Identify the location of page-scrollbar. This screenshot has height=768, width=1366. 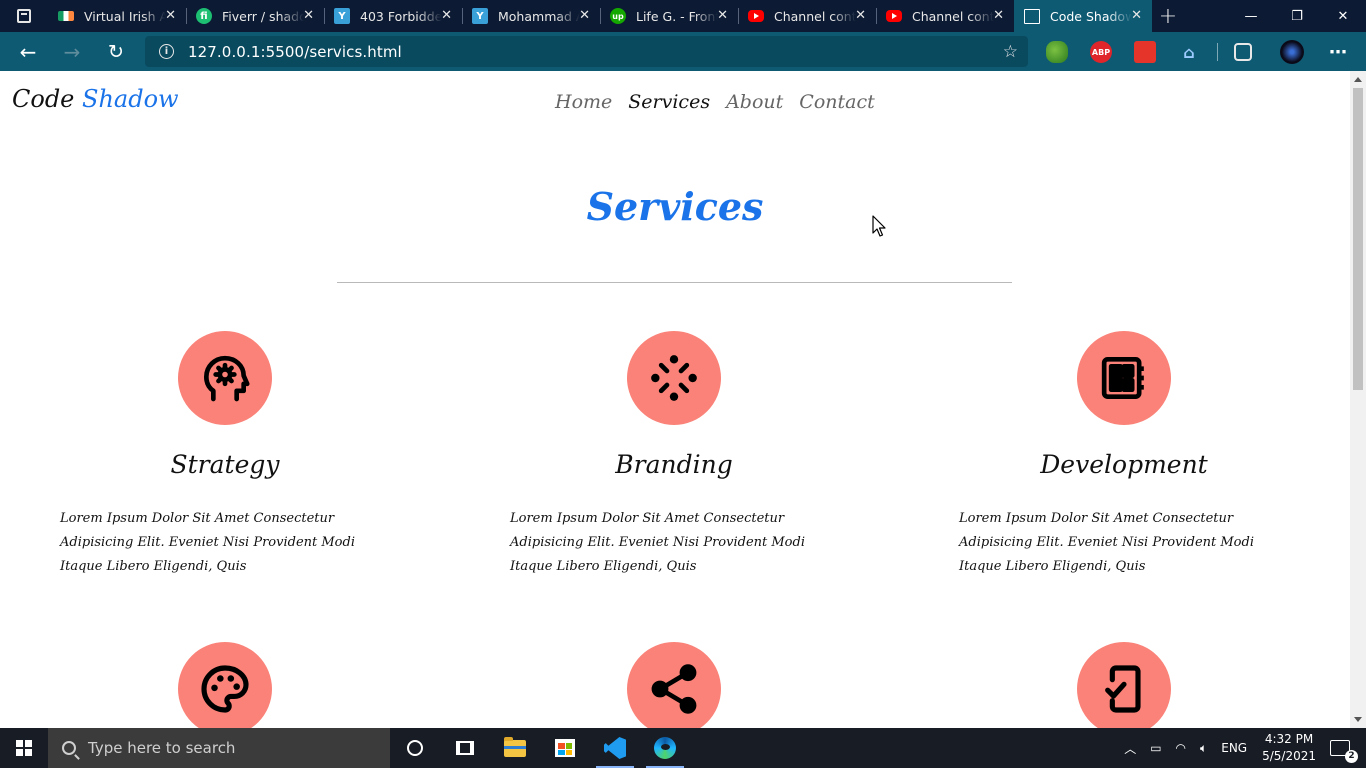
(1358, 399).